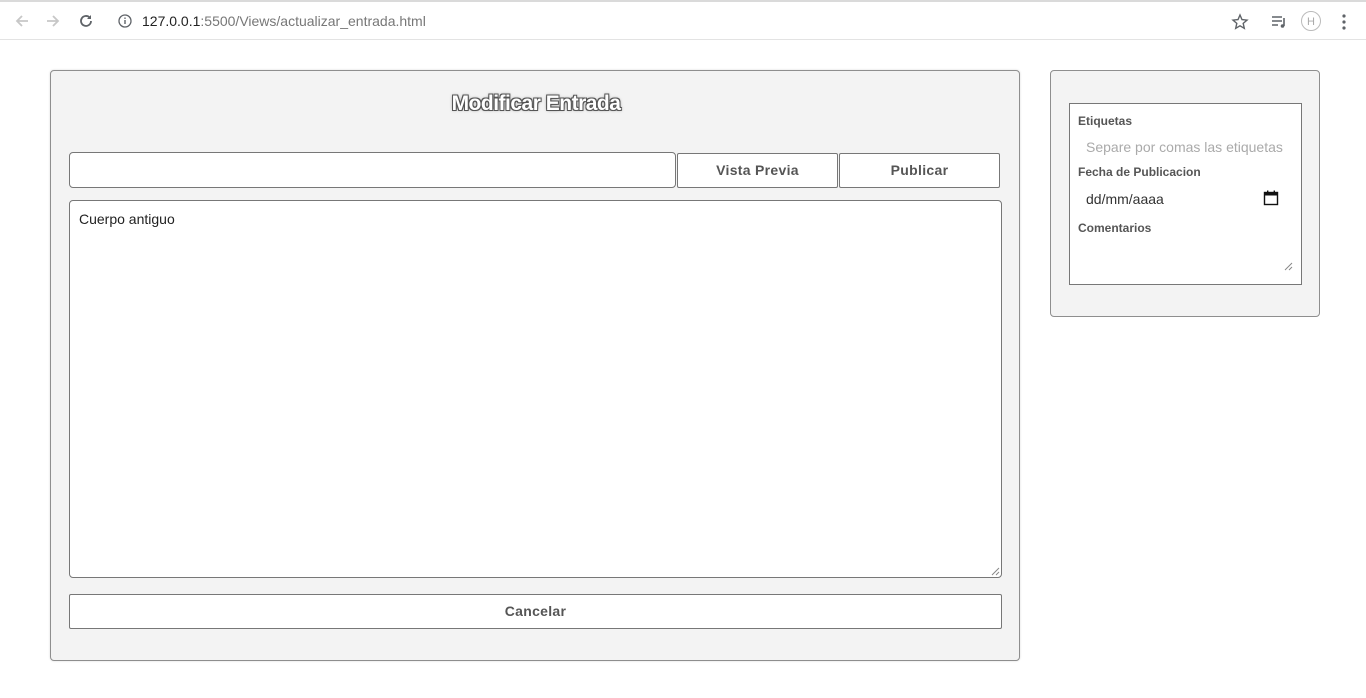  Describe the element at coordinates (536, 103) in the screenshot. I see `page-title: Modificar Entrada` at that location.